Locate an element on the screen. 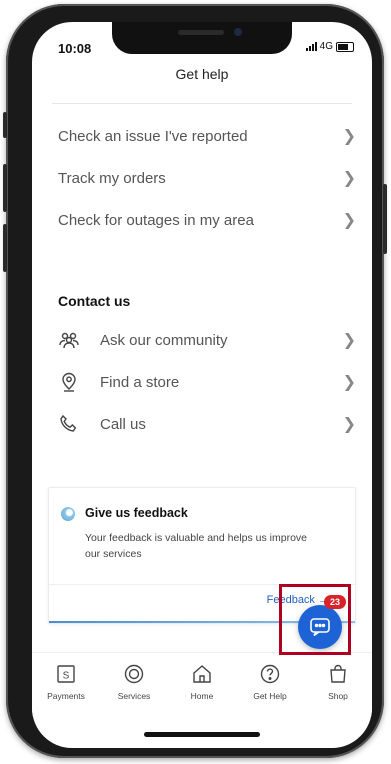 The height and width of the screenshot is (764, 391). contact-section-title: Contact us is located at coordinates (94, 301).